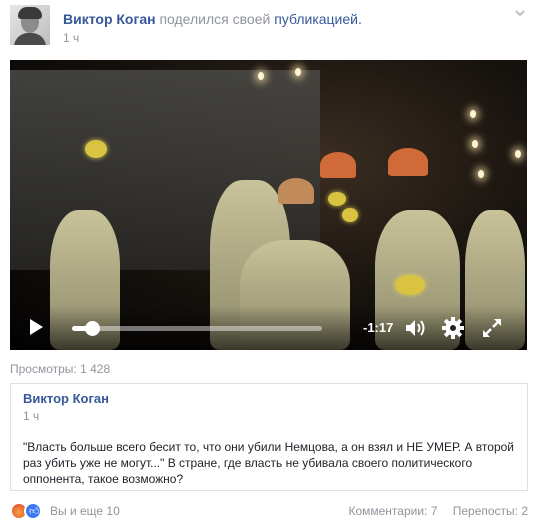 This screenshot has width=538, height=527. I want to click on shared-post-time: 1 ч, so click(31, 416).